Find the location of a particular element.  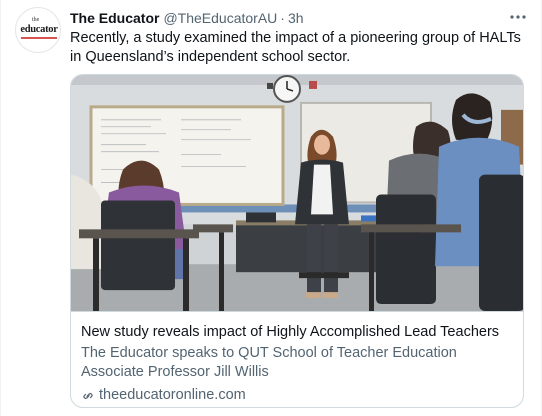

avatar: the educator is located at coordinates (38, 30).